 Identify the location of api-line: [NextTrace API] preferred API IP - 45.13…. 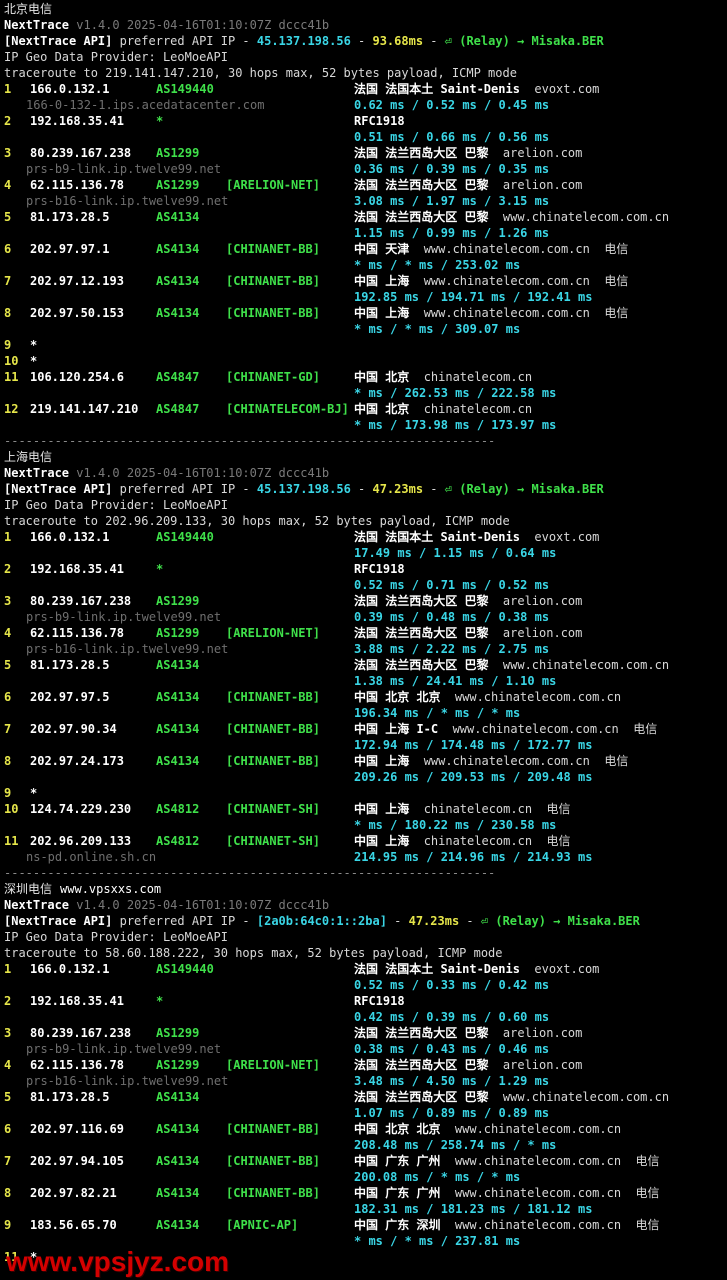
(365, 489).